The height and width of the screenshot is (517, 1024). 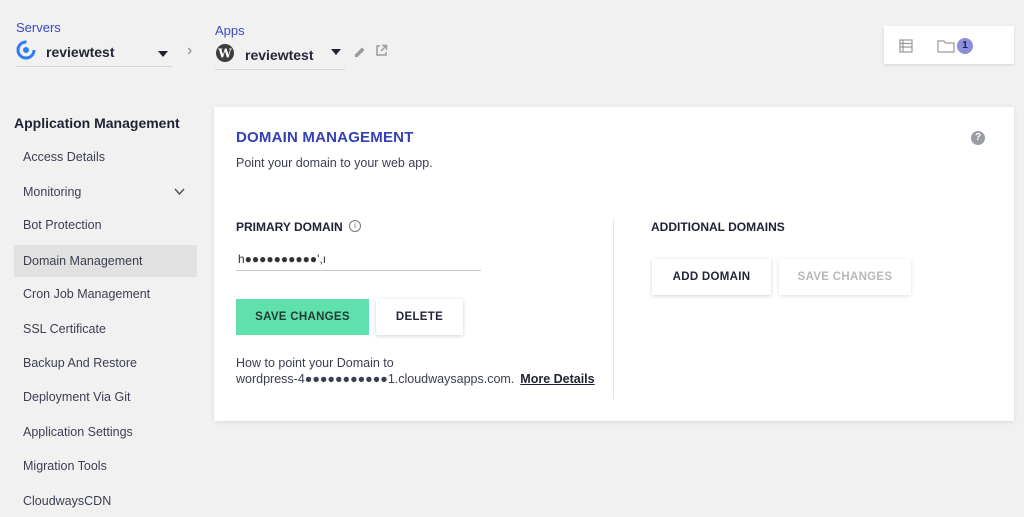 I want to click on sidebar-title: Application Management, so click(x=97, y=123).